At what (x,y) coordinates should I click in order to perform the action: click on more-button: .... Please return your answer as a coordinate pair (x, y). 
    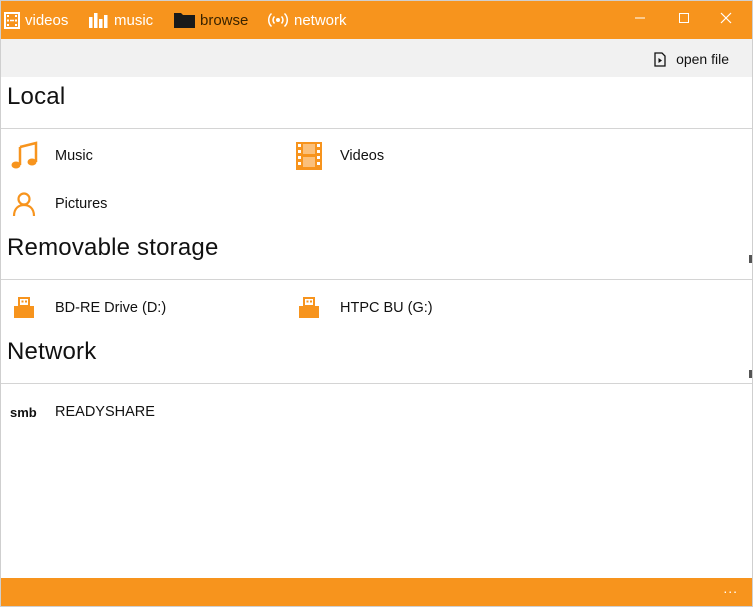
    Looking at the image, I should click on (730, 588).